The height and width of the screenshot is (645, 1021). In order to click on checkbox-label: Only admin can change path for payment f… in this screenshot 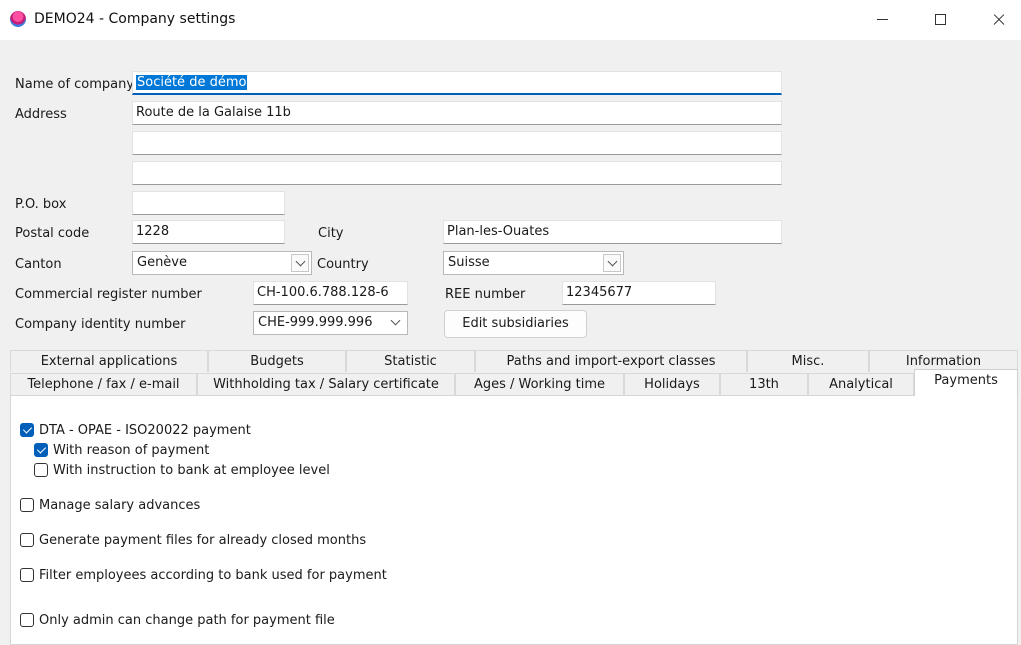, I will do `click(187, 620)`.